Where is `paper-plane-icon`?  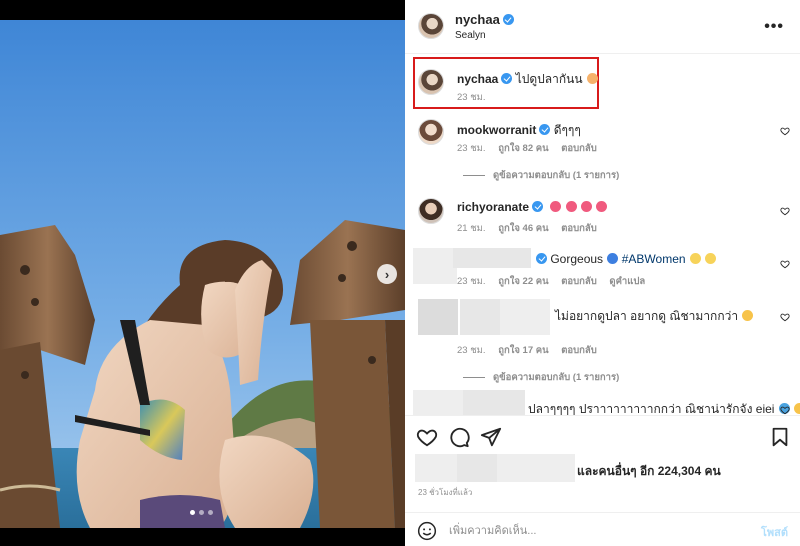
paper-plane-icon is located at coordinates (491, 437).